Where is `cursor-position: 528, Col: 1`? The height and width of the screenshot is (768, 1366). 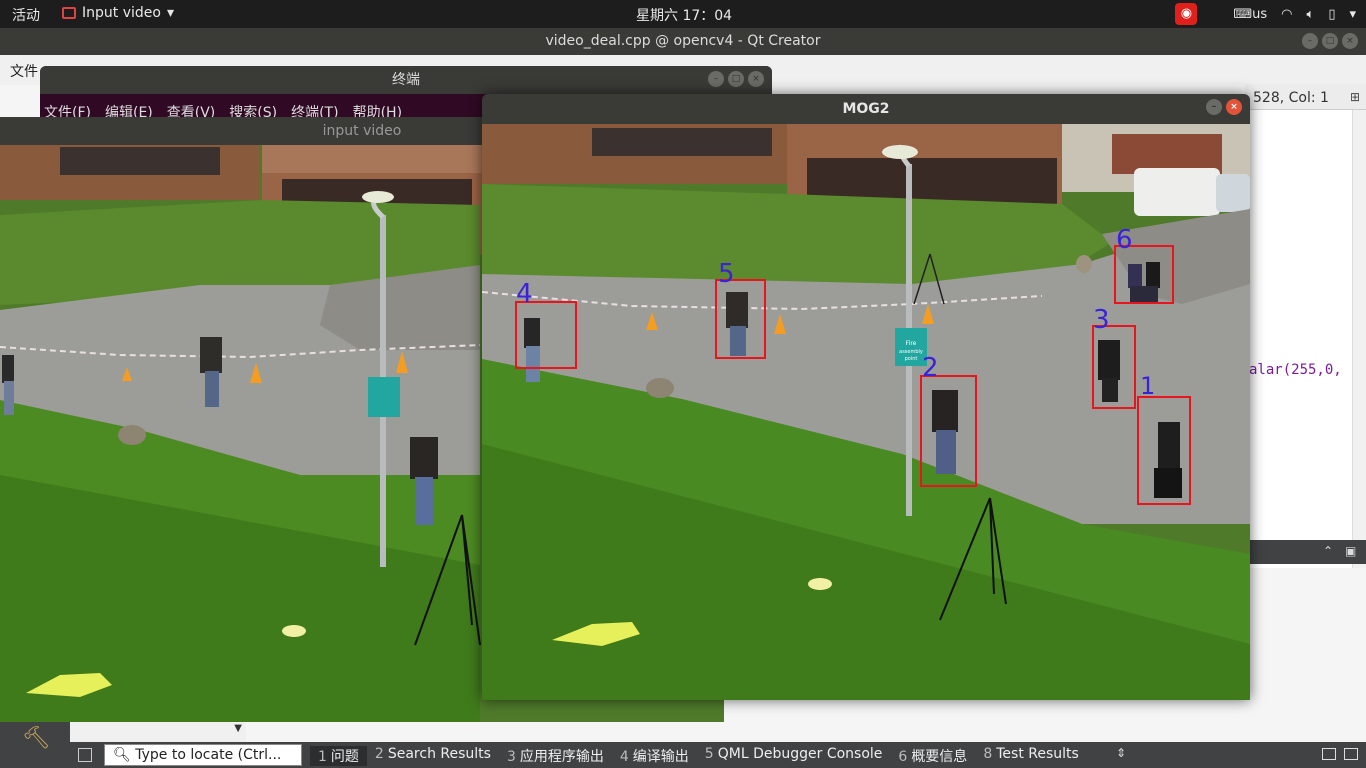 cursor-position: 528, Col: 1 is located at coordinates (1291, 98).